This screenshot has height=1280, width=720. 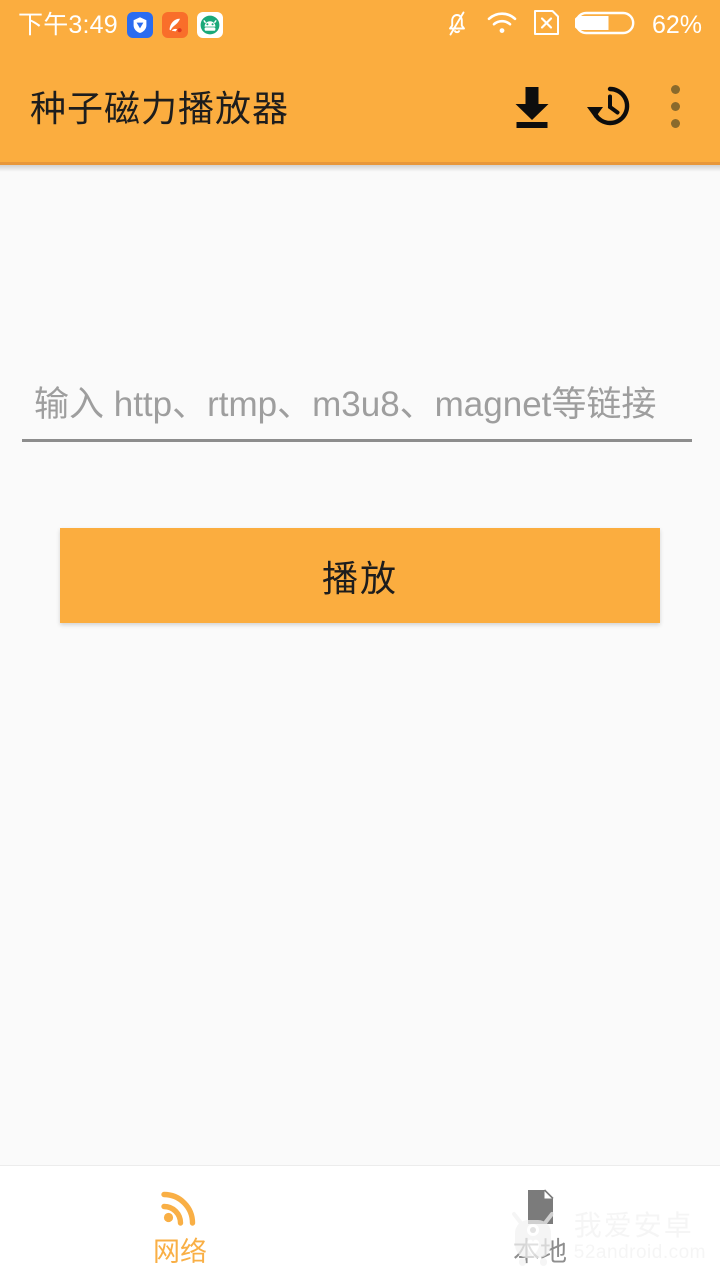 What do you see at coordinates (360, 575) in the screenshot?
I see `play-button: 播放` at bounding box center [360, 575].